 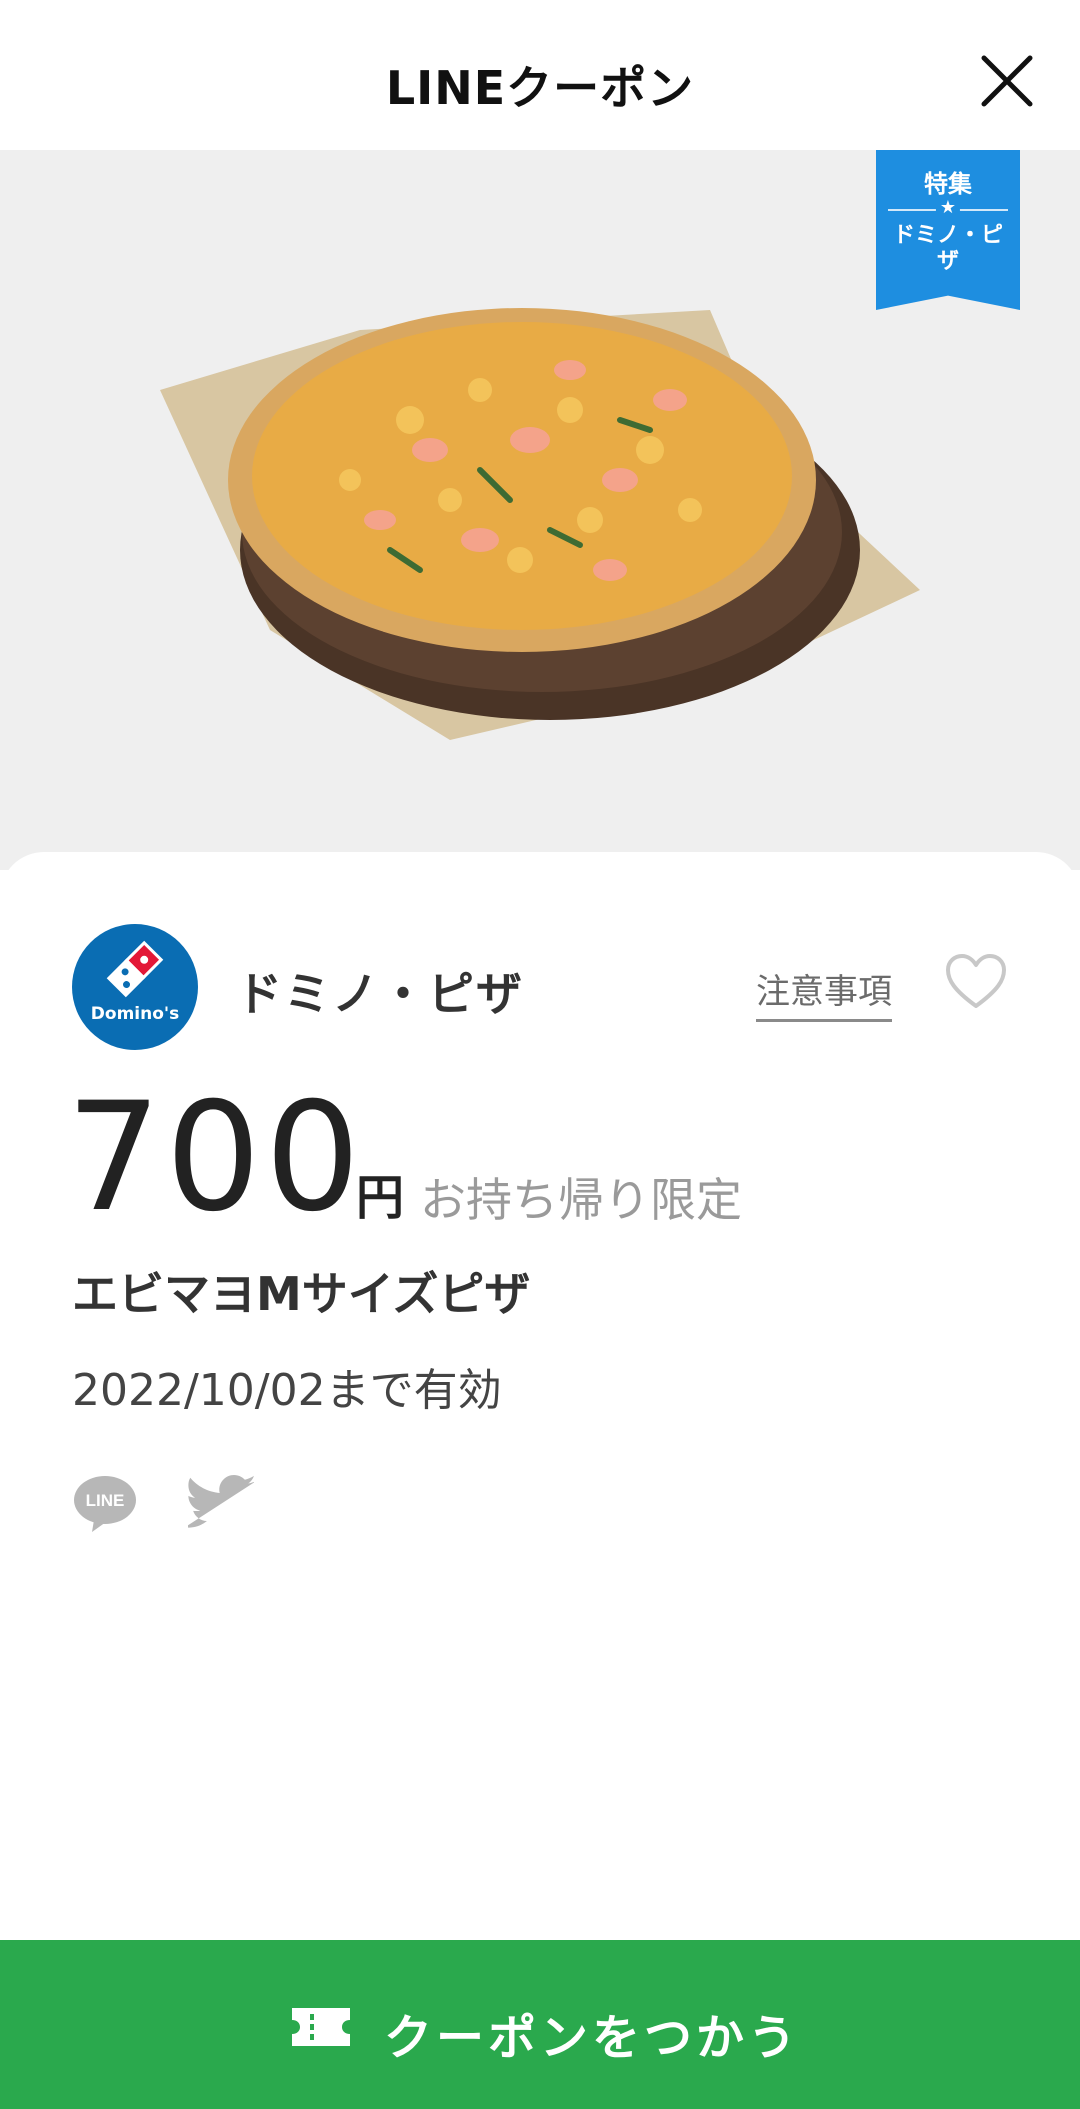 I want to click on pizza-image, so click(x=540, y=524).